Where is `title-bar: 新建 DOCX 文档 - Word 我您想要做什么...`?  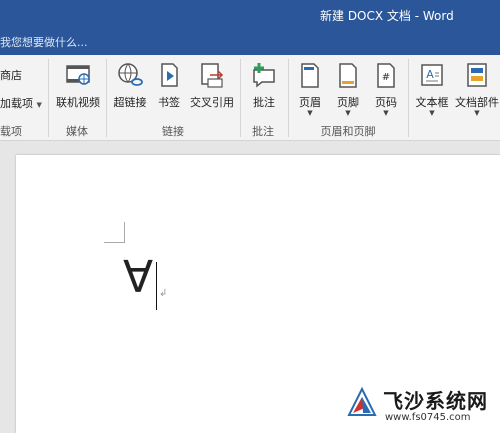 title-bar: 新建 DOCX 文档 - Word 我您想要做什么... is located at coordinates (250, 27).